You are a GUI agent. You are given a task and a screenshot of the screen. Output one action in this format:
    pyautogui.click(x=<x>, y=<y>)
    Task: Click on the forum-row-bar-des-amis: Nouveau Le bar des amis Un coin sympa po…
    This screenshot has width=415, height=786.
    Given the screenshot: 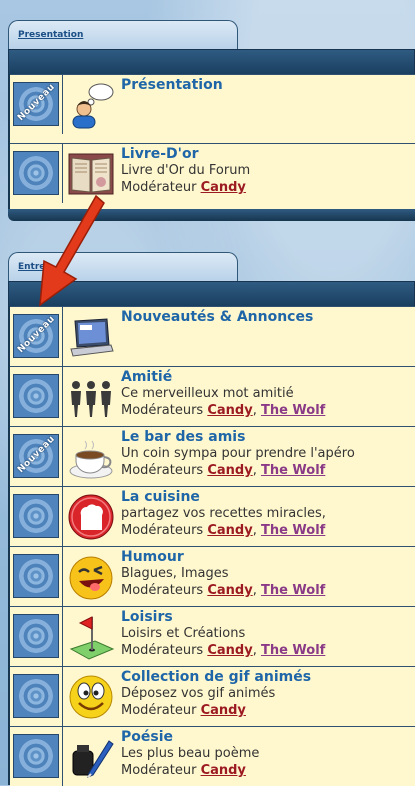 What is the action you would take?
    pyautogui.click(x=212, y=456)
    